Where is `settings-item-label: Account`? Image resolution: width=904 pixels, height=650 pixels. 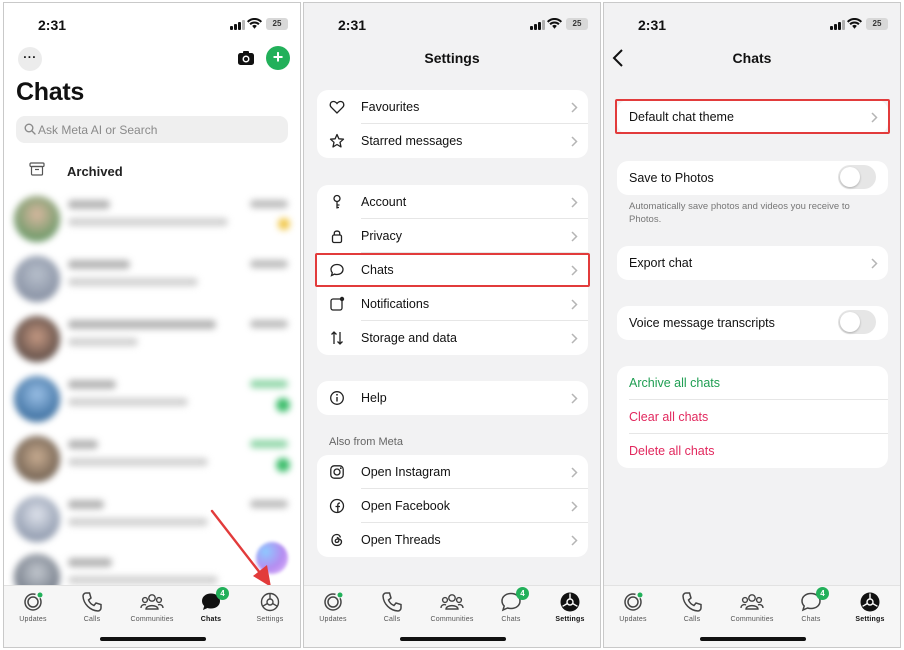 settings-item-label: Account is located at coordinates (384, 202).